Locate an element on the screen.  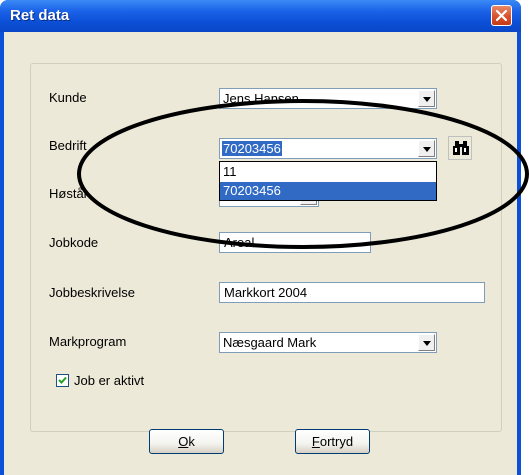
ok-mnemonic: O is located at coordinates (183, 441).